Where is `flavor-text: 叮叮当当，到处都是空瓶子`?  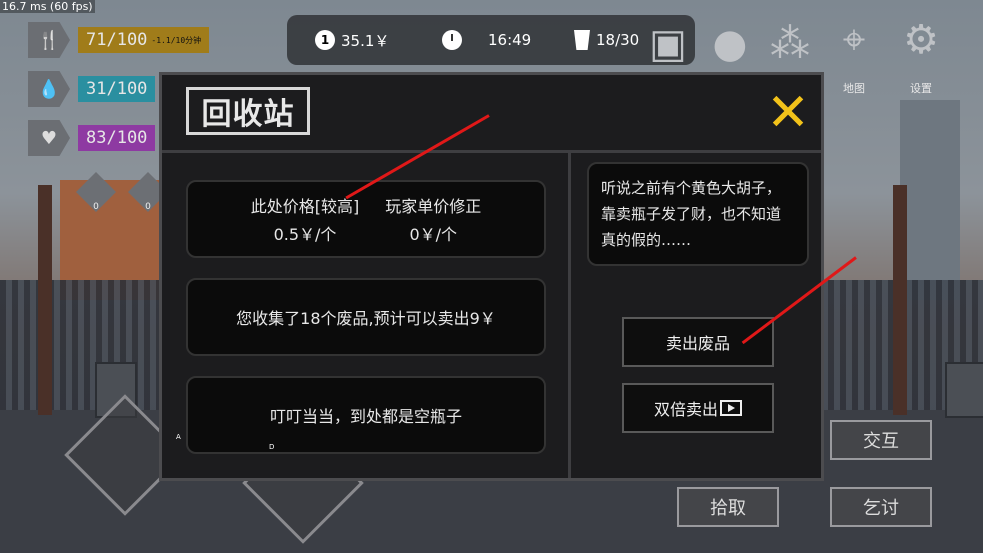
flavor-text: 叮叮当当，到处都是空瓶子 is located at coordinates (365, 416).